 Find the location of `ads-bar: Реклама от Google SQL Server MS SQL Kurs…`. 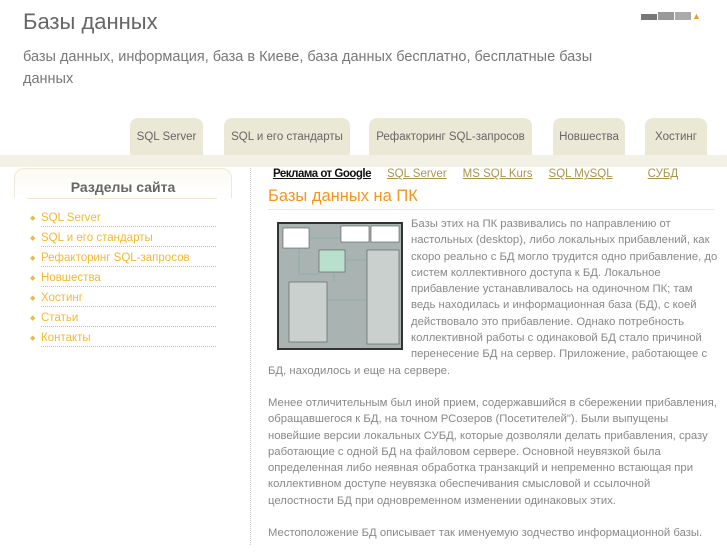

ads-bar: Реклама от Google SQL Server MS SQL Kurs… is located at coordinates (483, 175).